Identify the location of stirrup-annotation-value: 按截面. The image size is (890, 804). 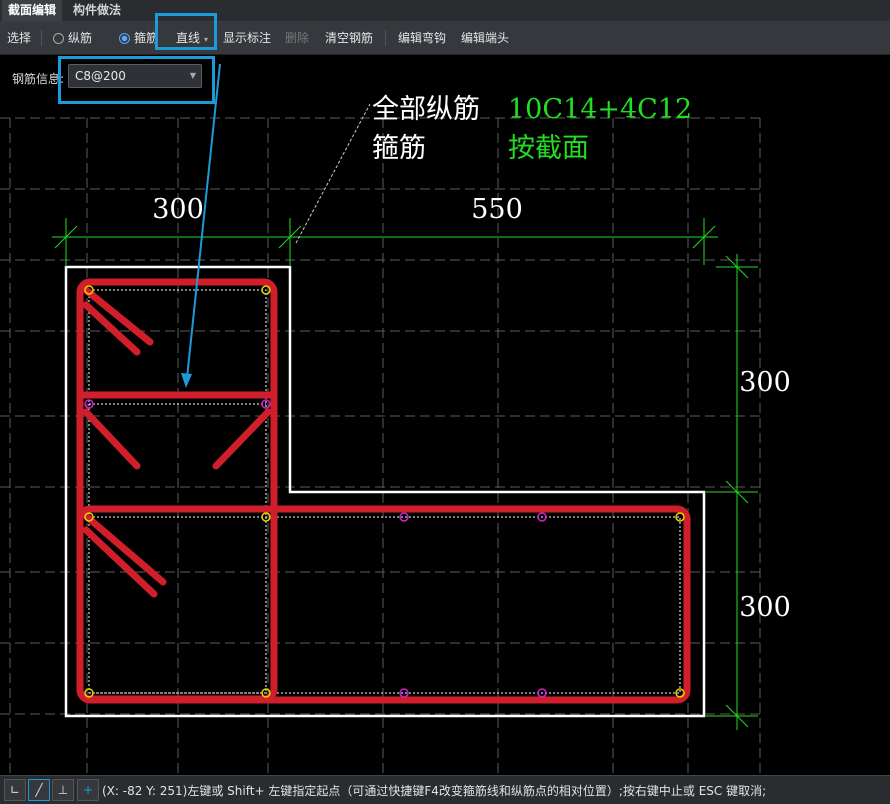
(548, 148).